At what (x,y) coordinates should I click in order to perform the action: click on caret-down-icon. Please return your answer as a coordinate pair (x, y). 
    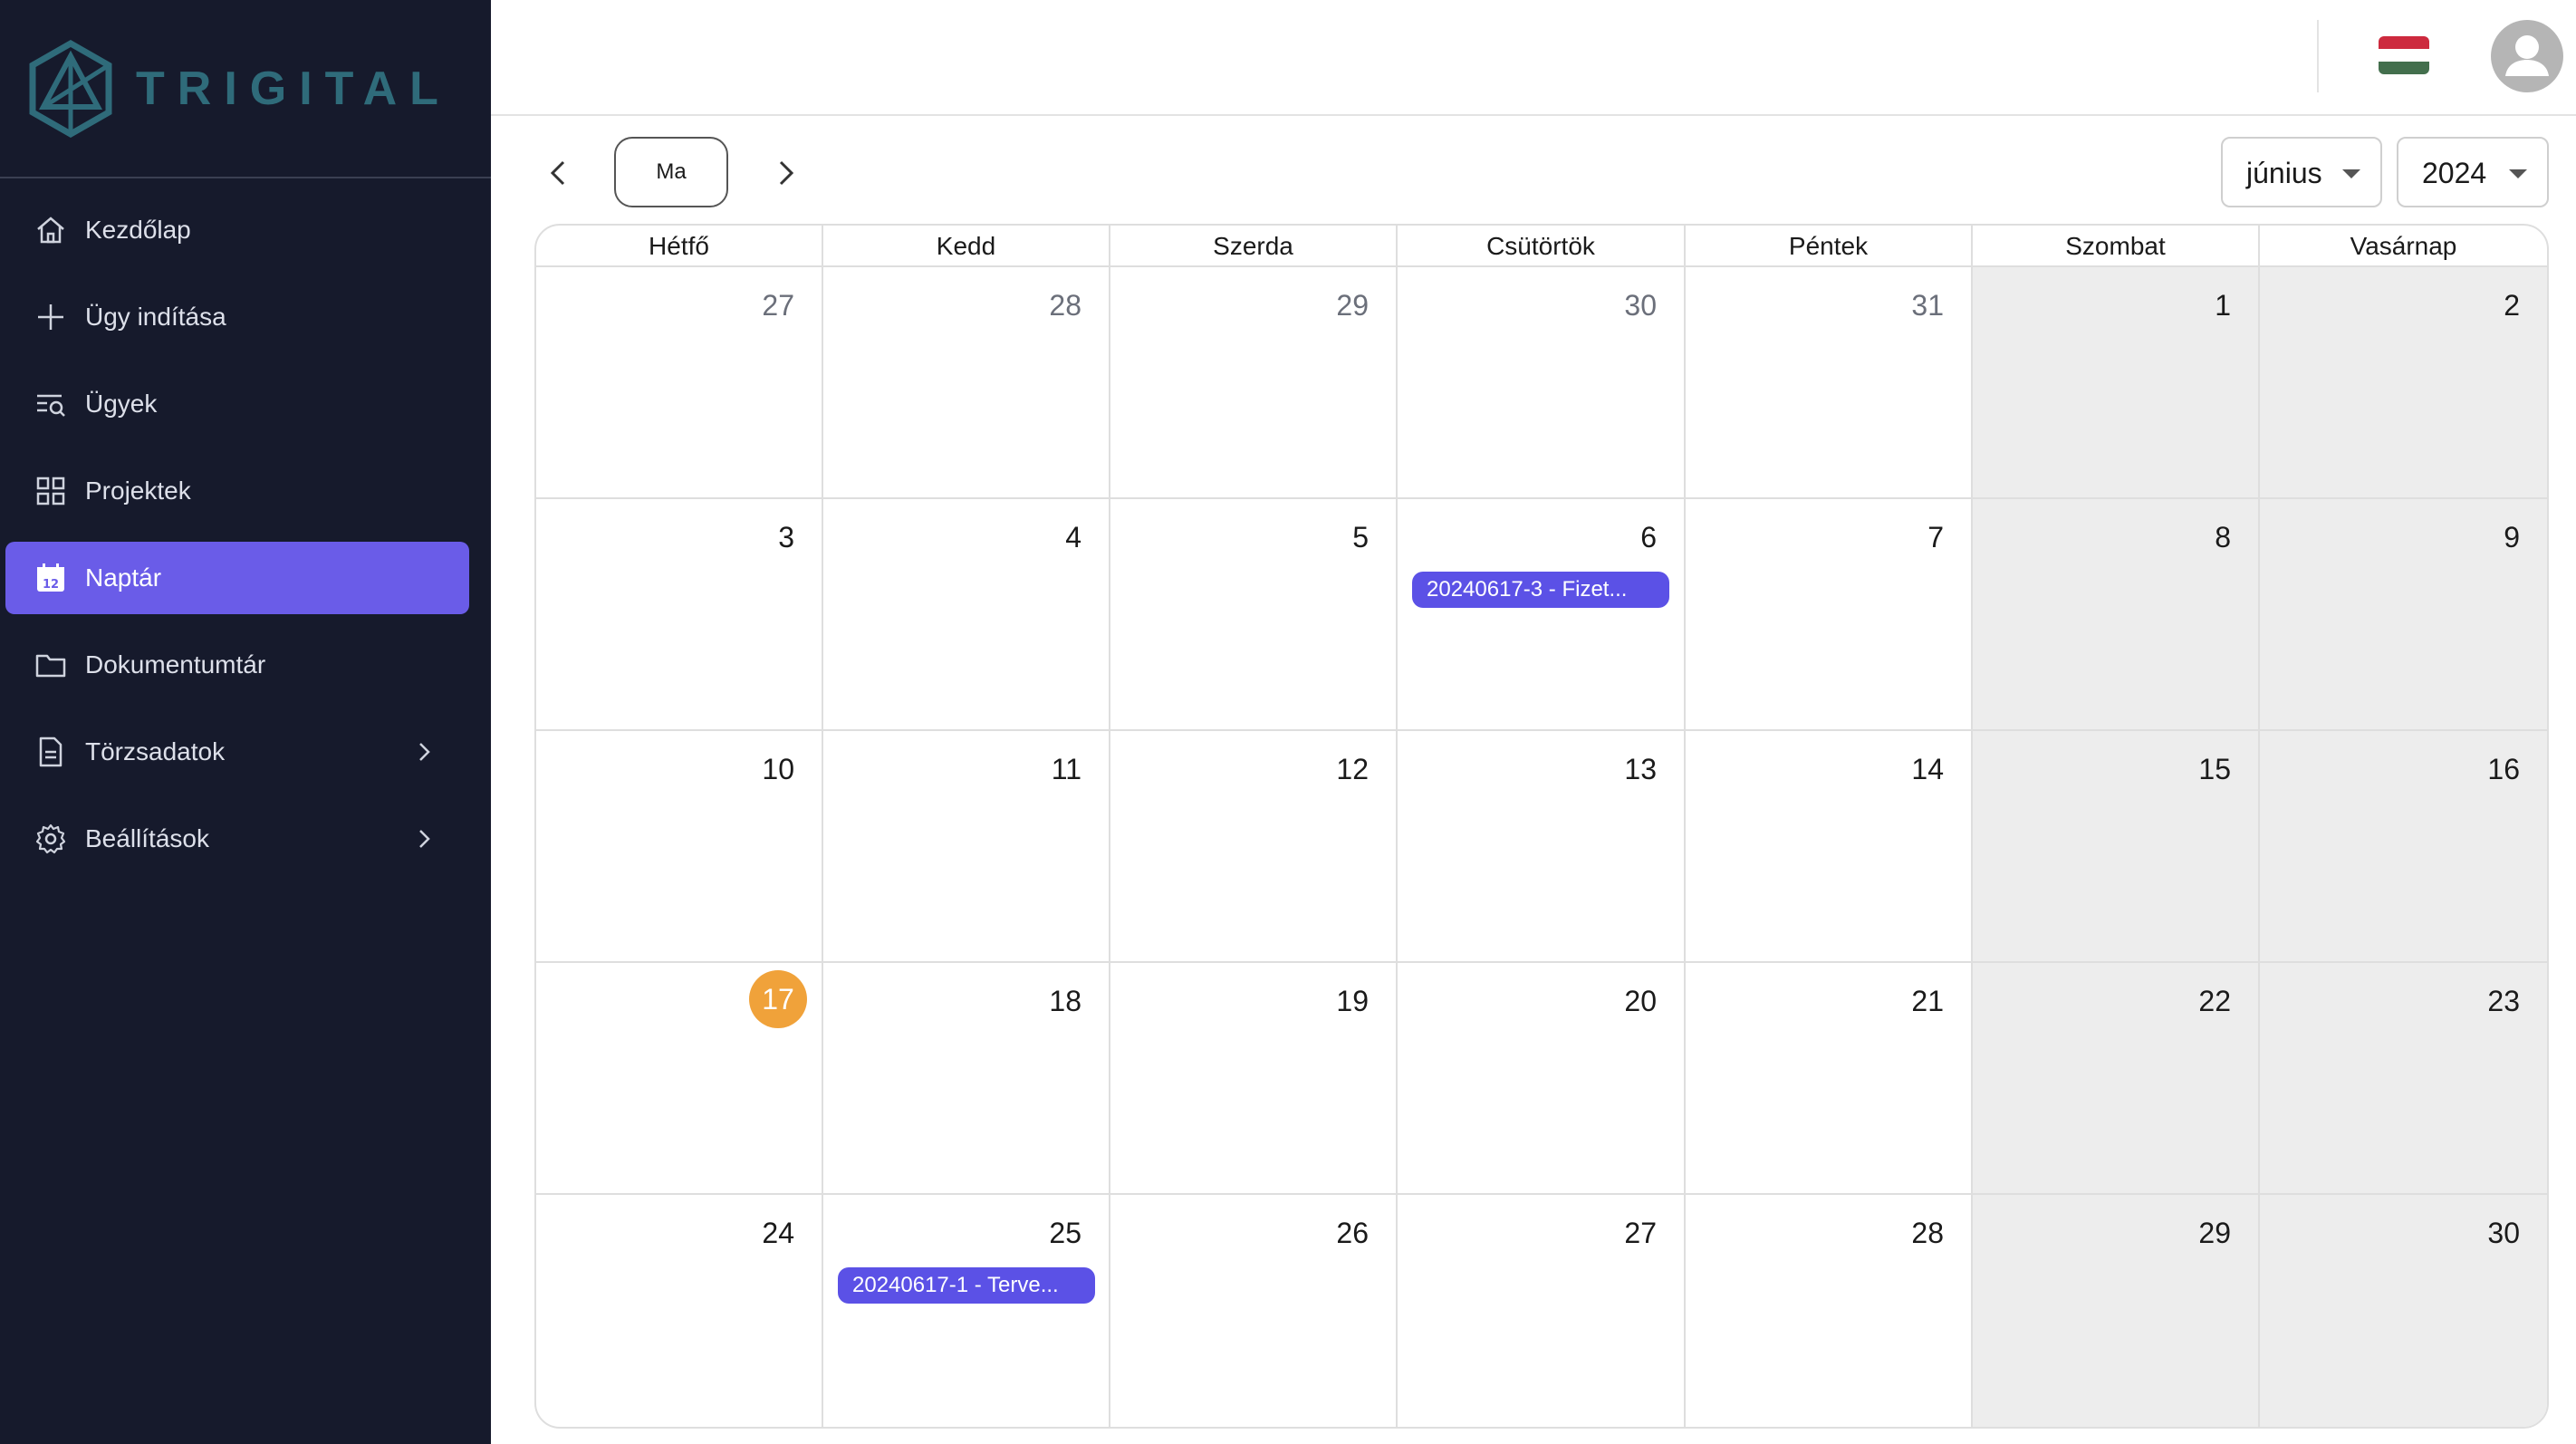
    Looking at the image, I should click on (2351, 173).